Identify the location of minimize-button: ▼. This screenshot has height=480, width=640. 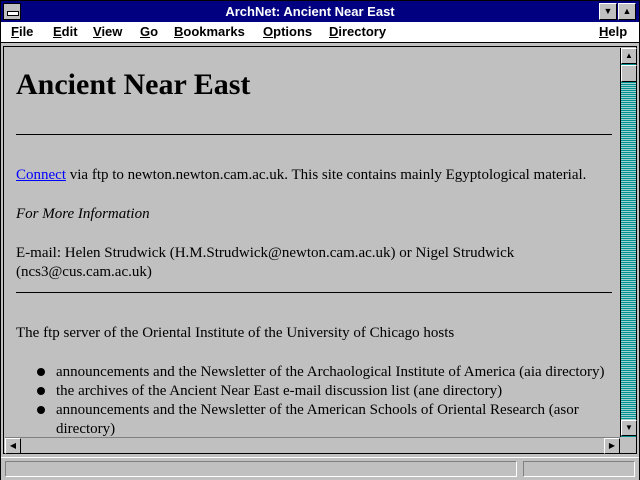
(608, 11).